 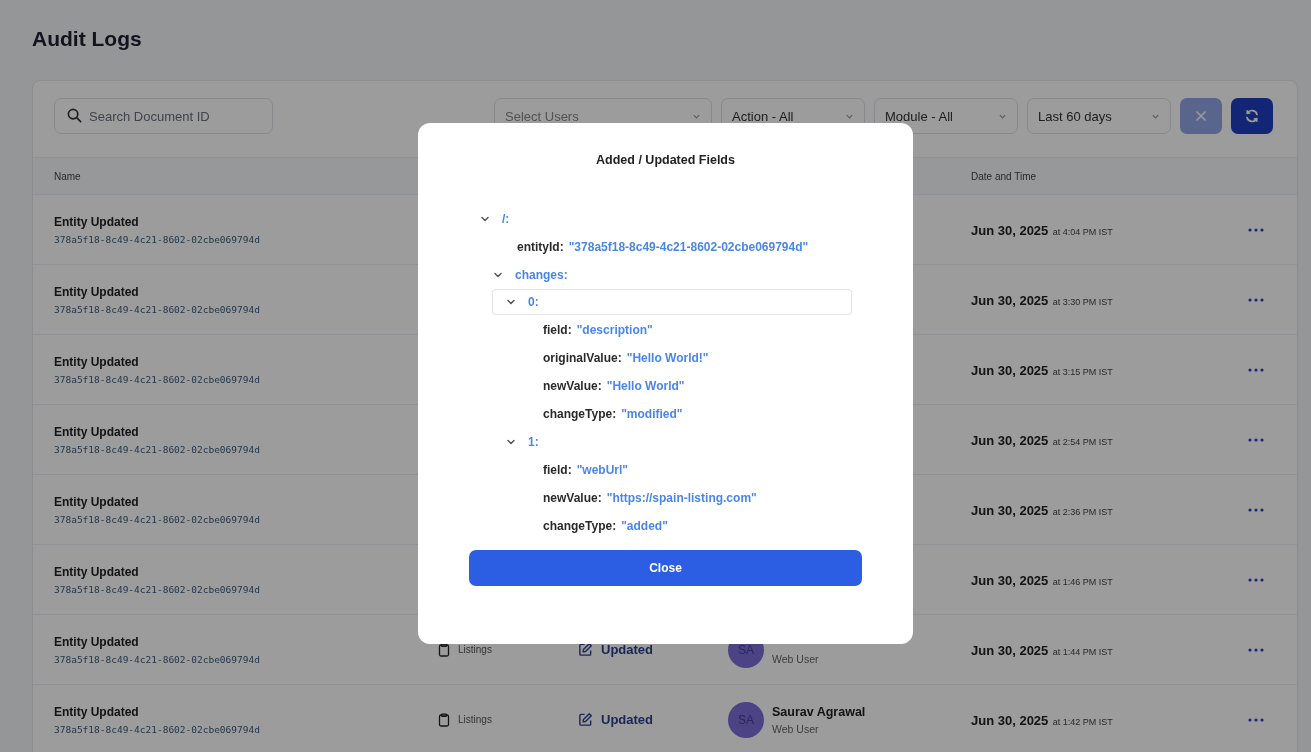 I want to click on tree-value: "modified", so click(x=652, y=414).